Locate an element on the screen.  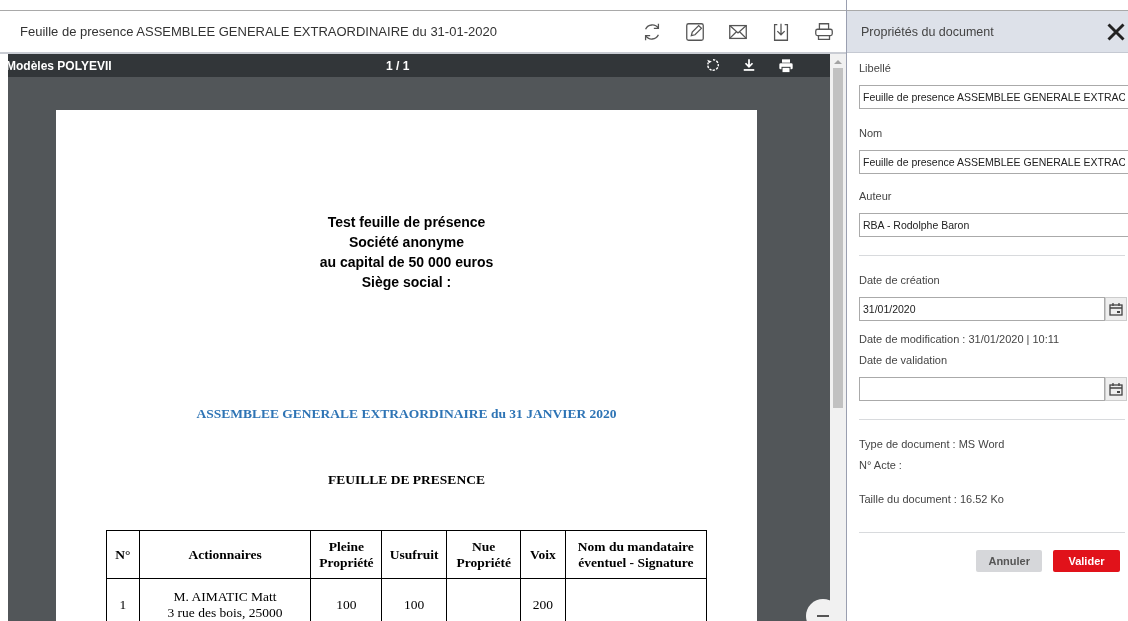
panel-title: Propriétés du document is located at coordinates (928, 31).